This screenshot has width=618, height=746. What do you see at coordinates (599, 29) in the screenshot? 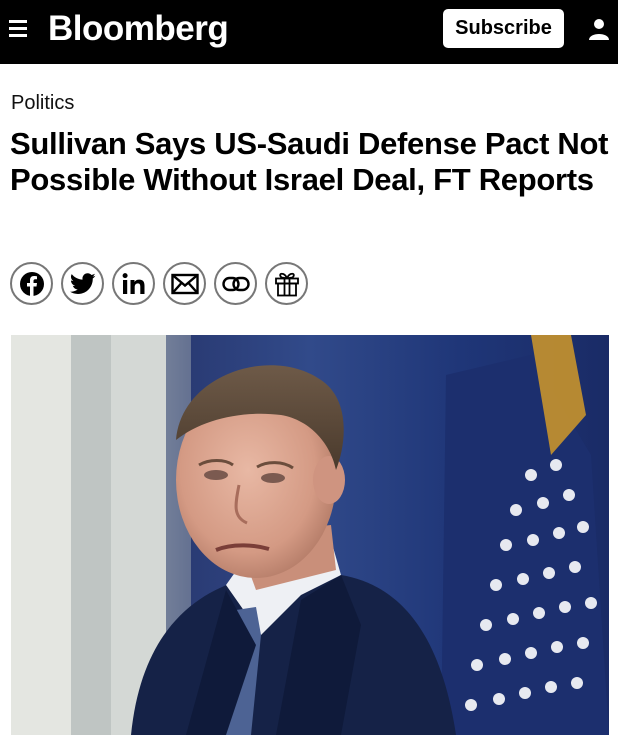
I see `user-icon` at bounding box center [599, 29].